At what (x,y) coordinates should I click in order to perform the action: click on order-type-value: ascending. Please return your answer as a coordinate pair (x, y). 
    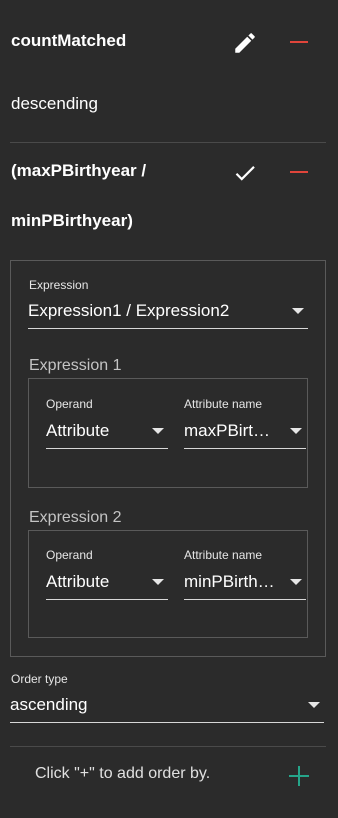
    Looking at the image, I should click on (49, 704).